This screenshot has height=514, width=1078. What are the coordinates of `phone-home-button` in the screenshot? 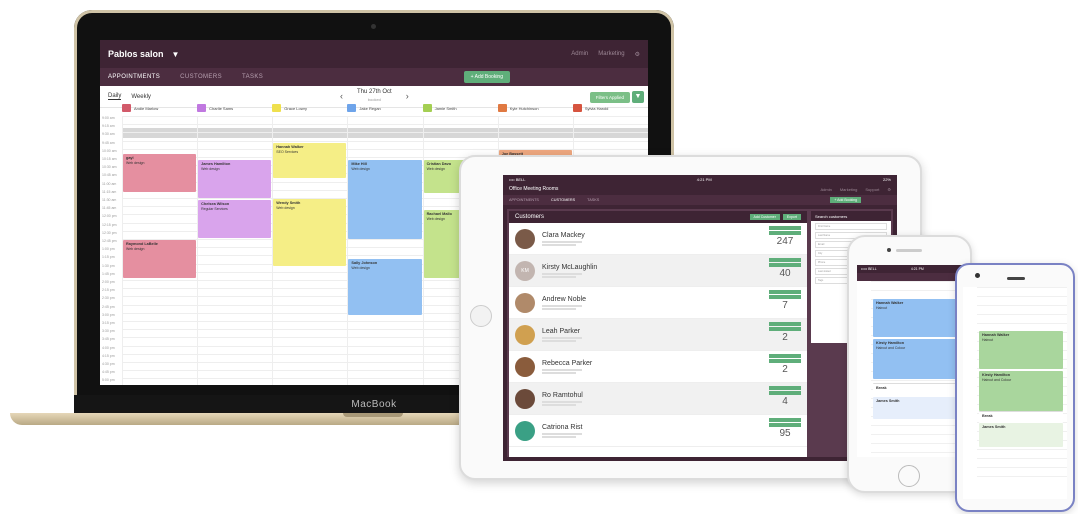 It's located at (909, 476).